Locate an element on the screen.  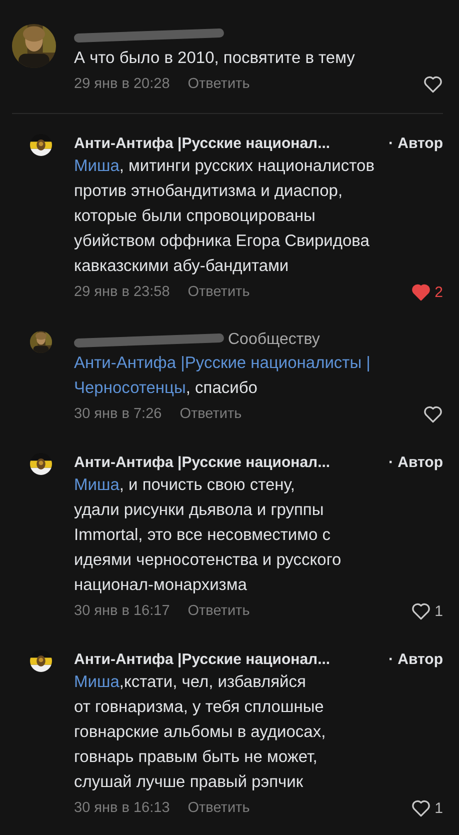
comment-text: , митинги русских националистов is located at coordinates (246, 166).